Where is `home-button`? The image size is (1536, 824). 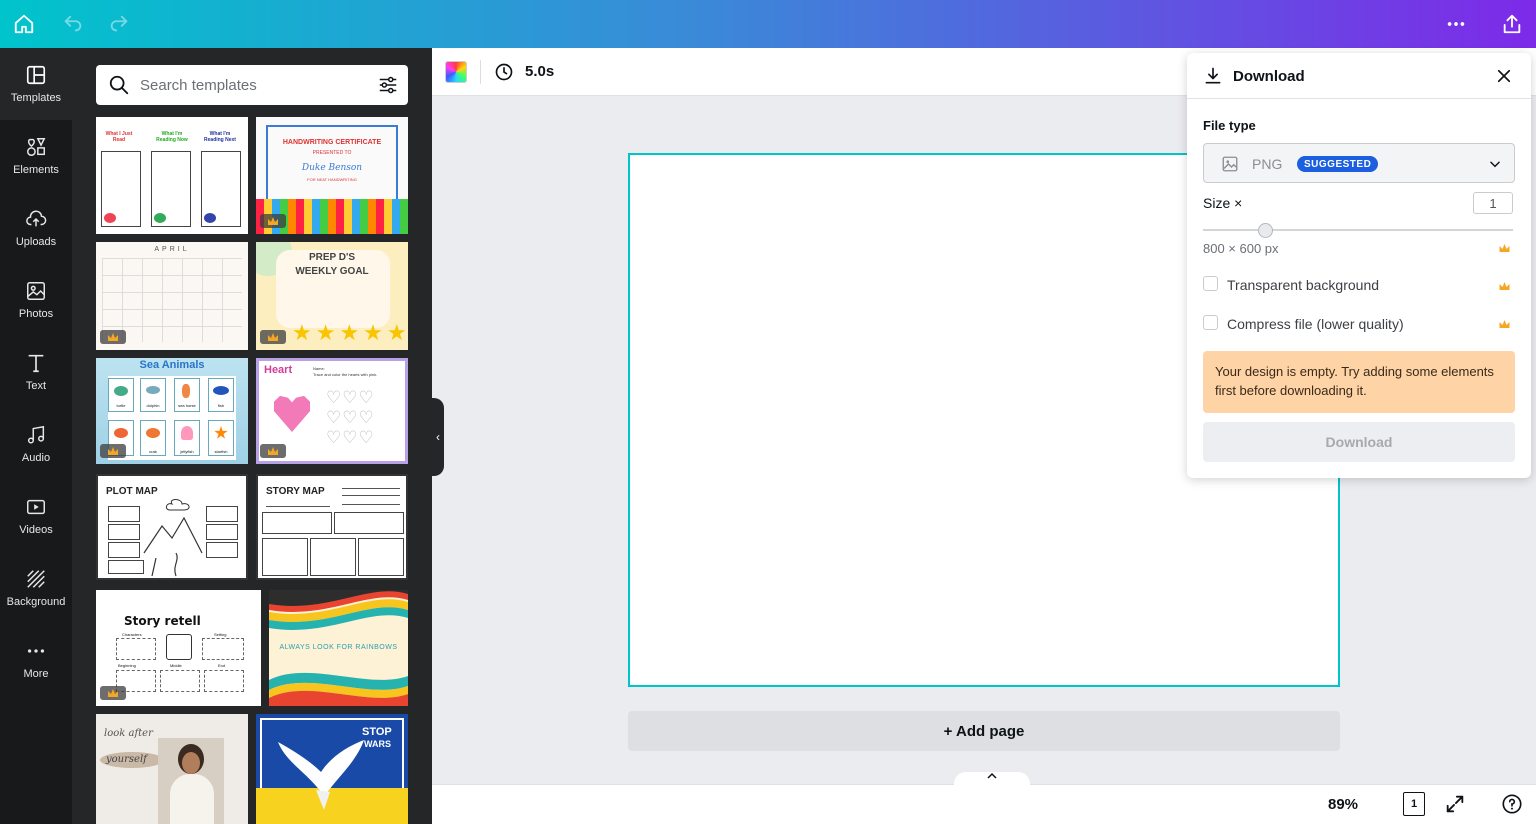 home-button is located at coordinates (24, 24).